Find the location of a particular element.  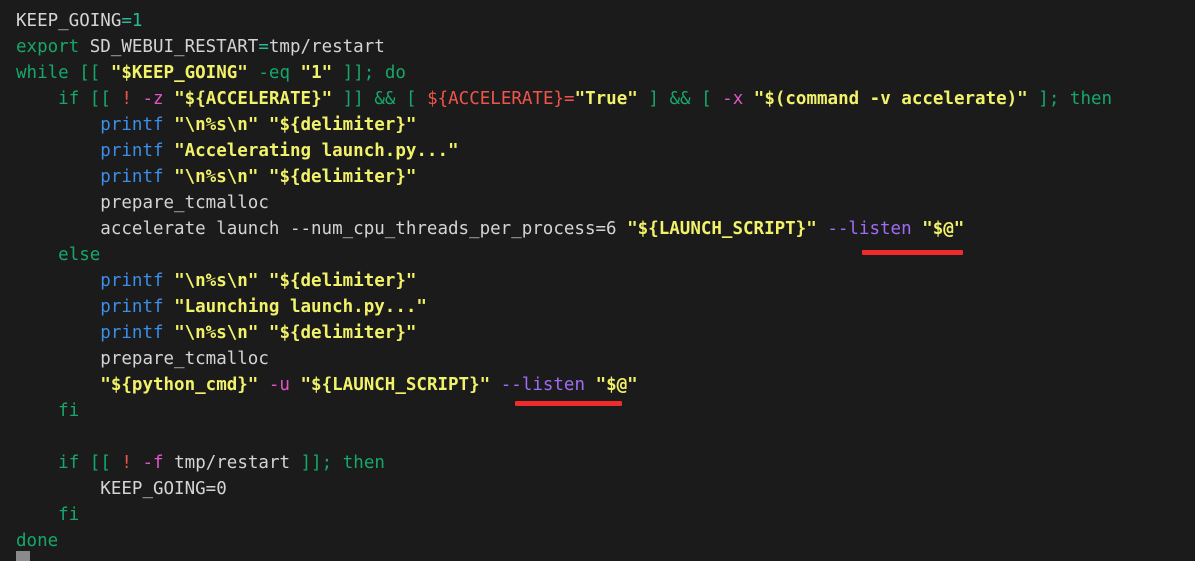

code-token: -f is located at coordinates (153, 463).